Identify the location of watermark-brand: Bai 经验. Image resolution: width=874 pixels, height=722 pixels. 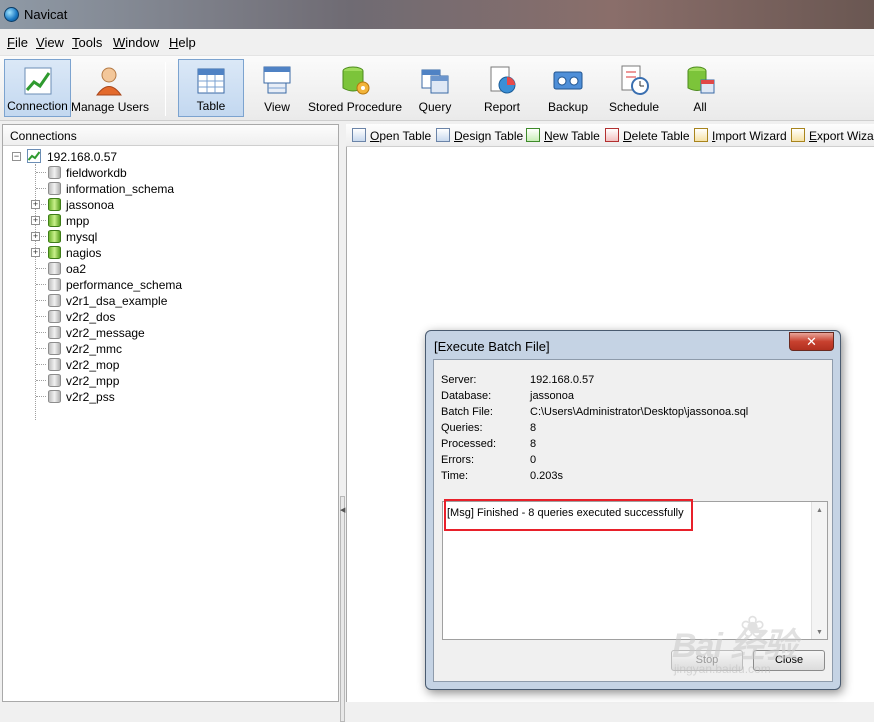
(734, 646).